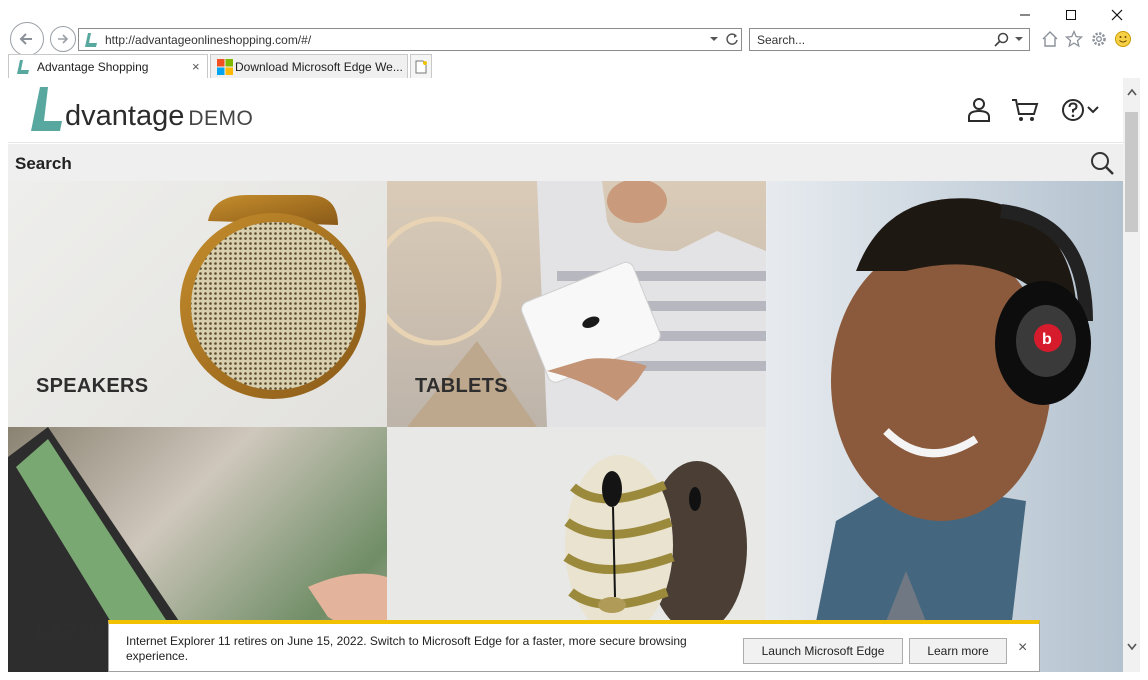  I want to click on maximize-button, so click(1071, 15).